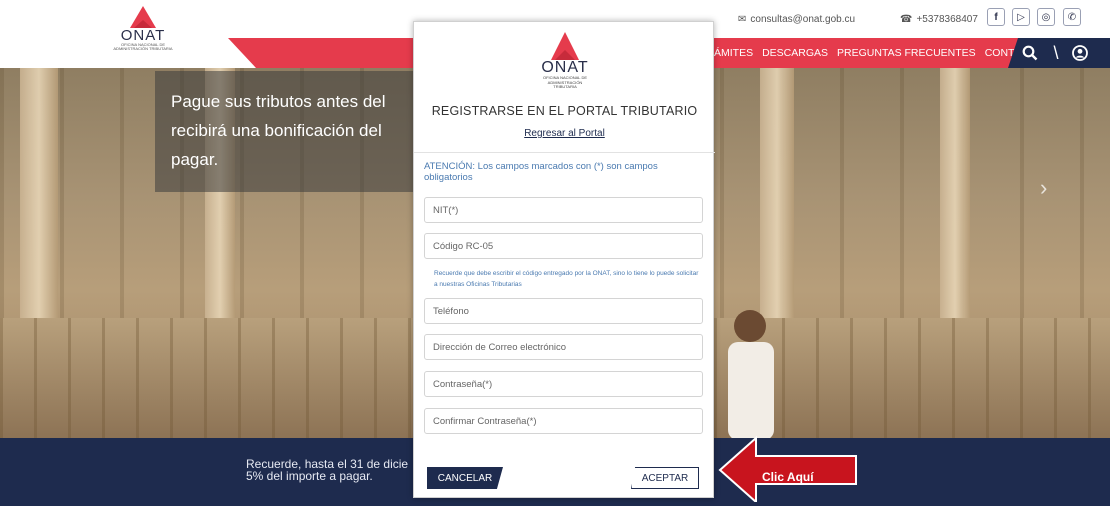 The width and height of the screenshot is (1110, 506). What do you see at coordinates (947, 19) in the screenshot?
I see `phone-text: +5378368407` at bounding box center [947, 19].